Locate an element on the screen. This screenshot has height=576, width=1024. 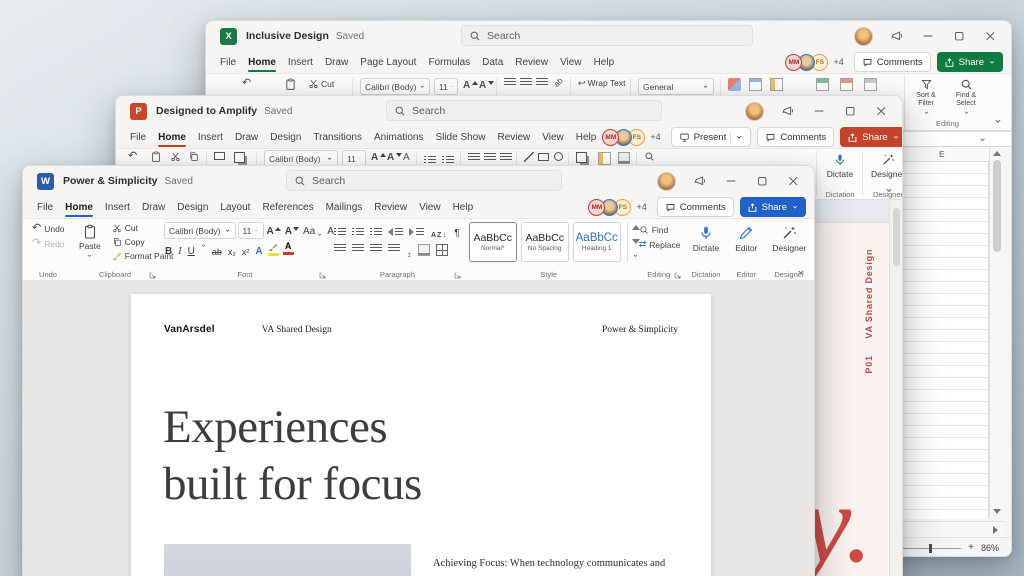
minimize-button is located at coordinates (731, 181).